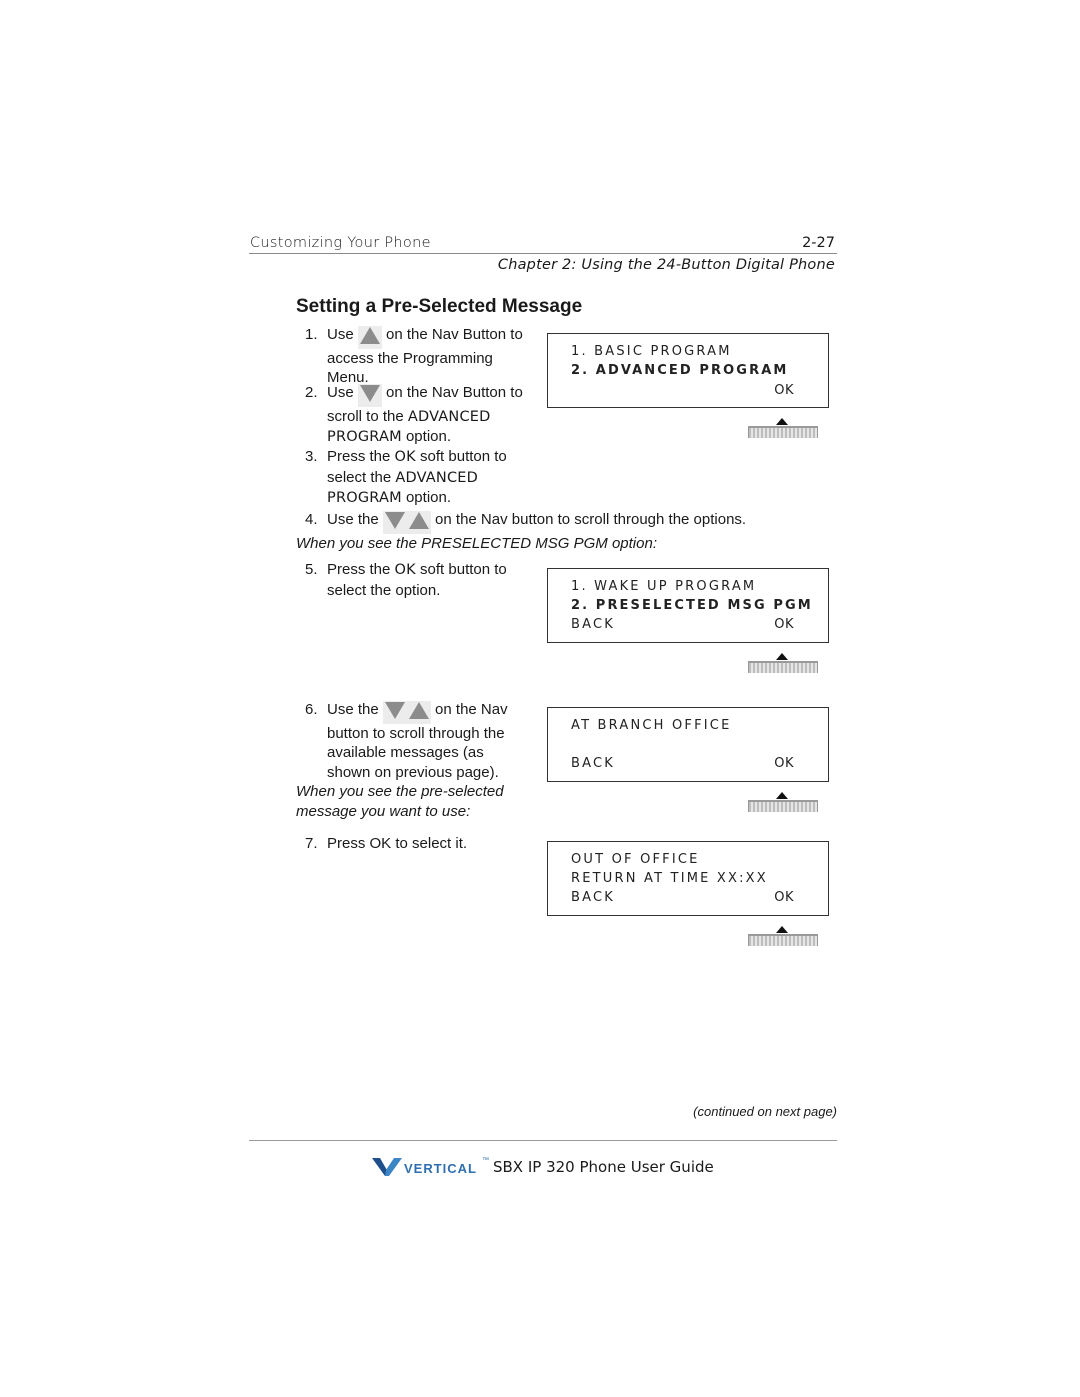 This screenshot has height=1397, width=1080. What do you see at coordinates (439, 306) in the screenshot?
I see `page-title: Setting a Pre-Selected Message` at bounding box center [439, 306].